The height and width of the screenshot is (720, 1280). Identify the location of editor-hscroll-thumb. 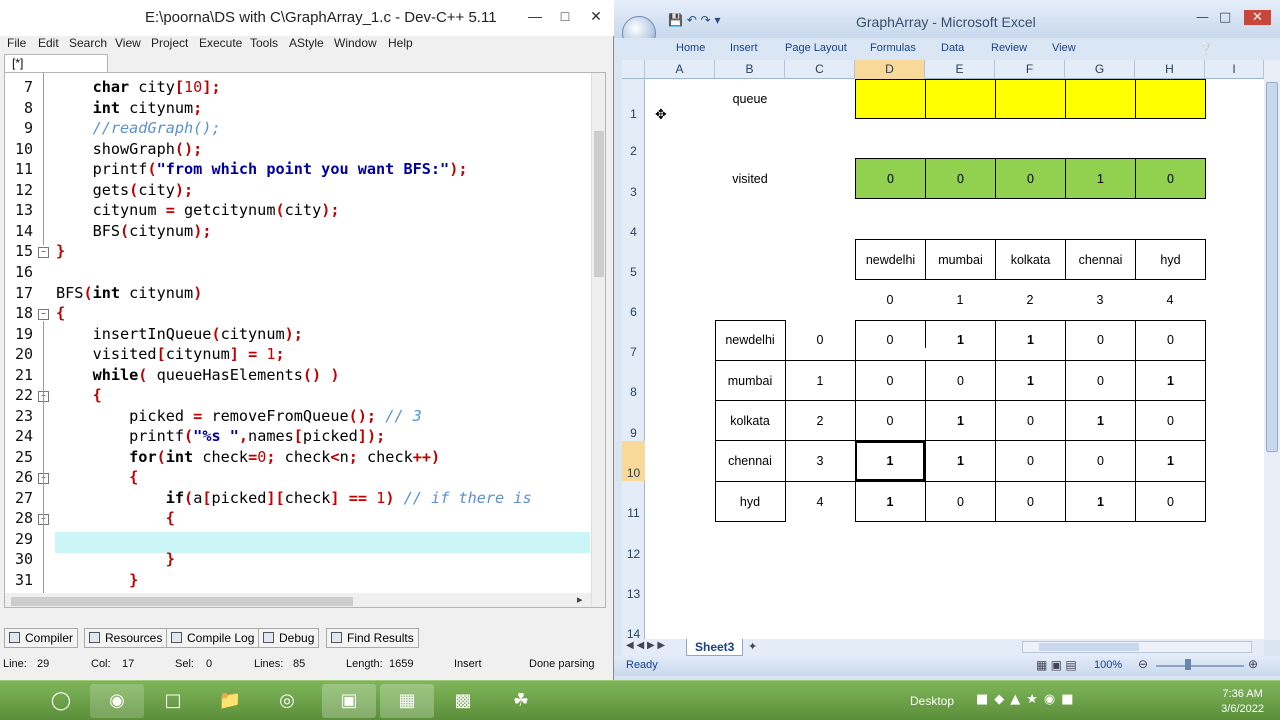
(182, 601).